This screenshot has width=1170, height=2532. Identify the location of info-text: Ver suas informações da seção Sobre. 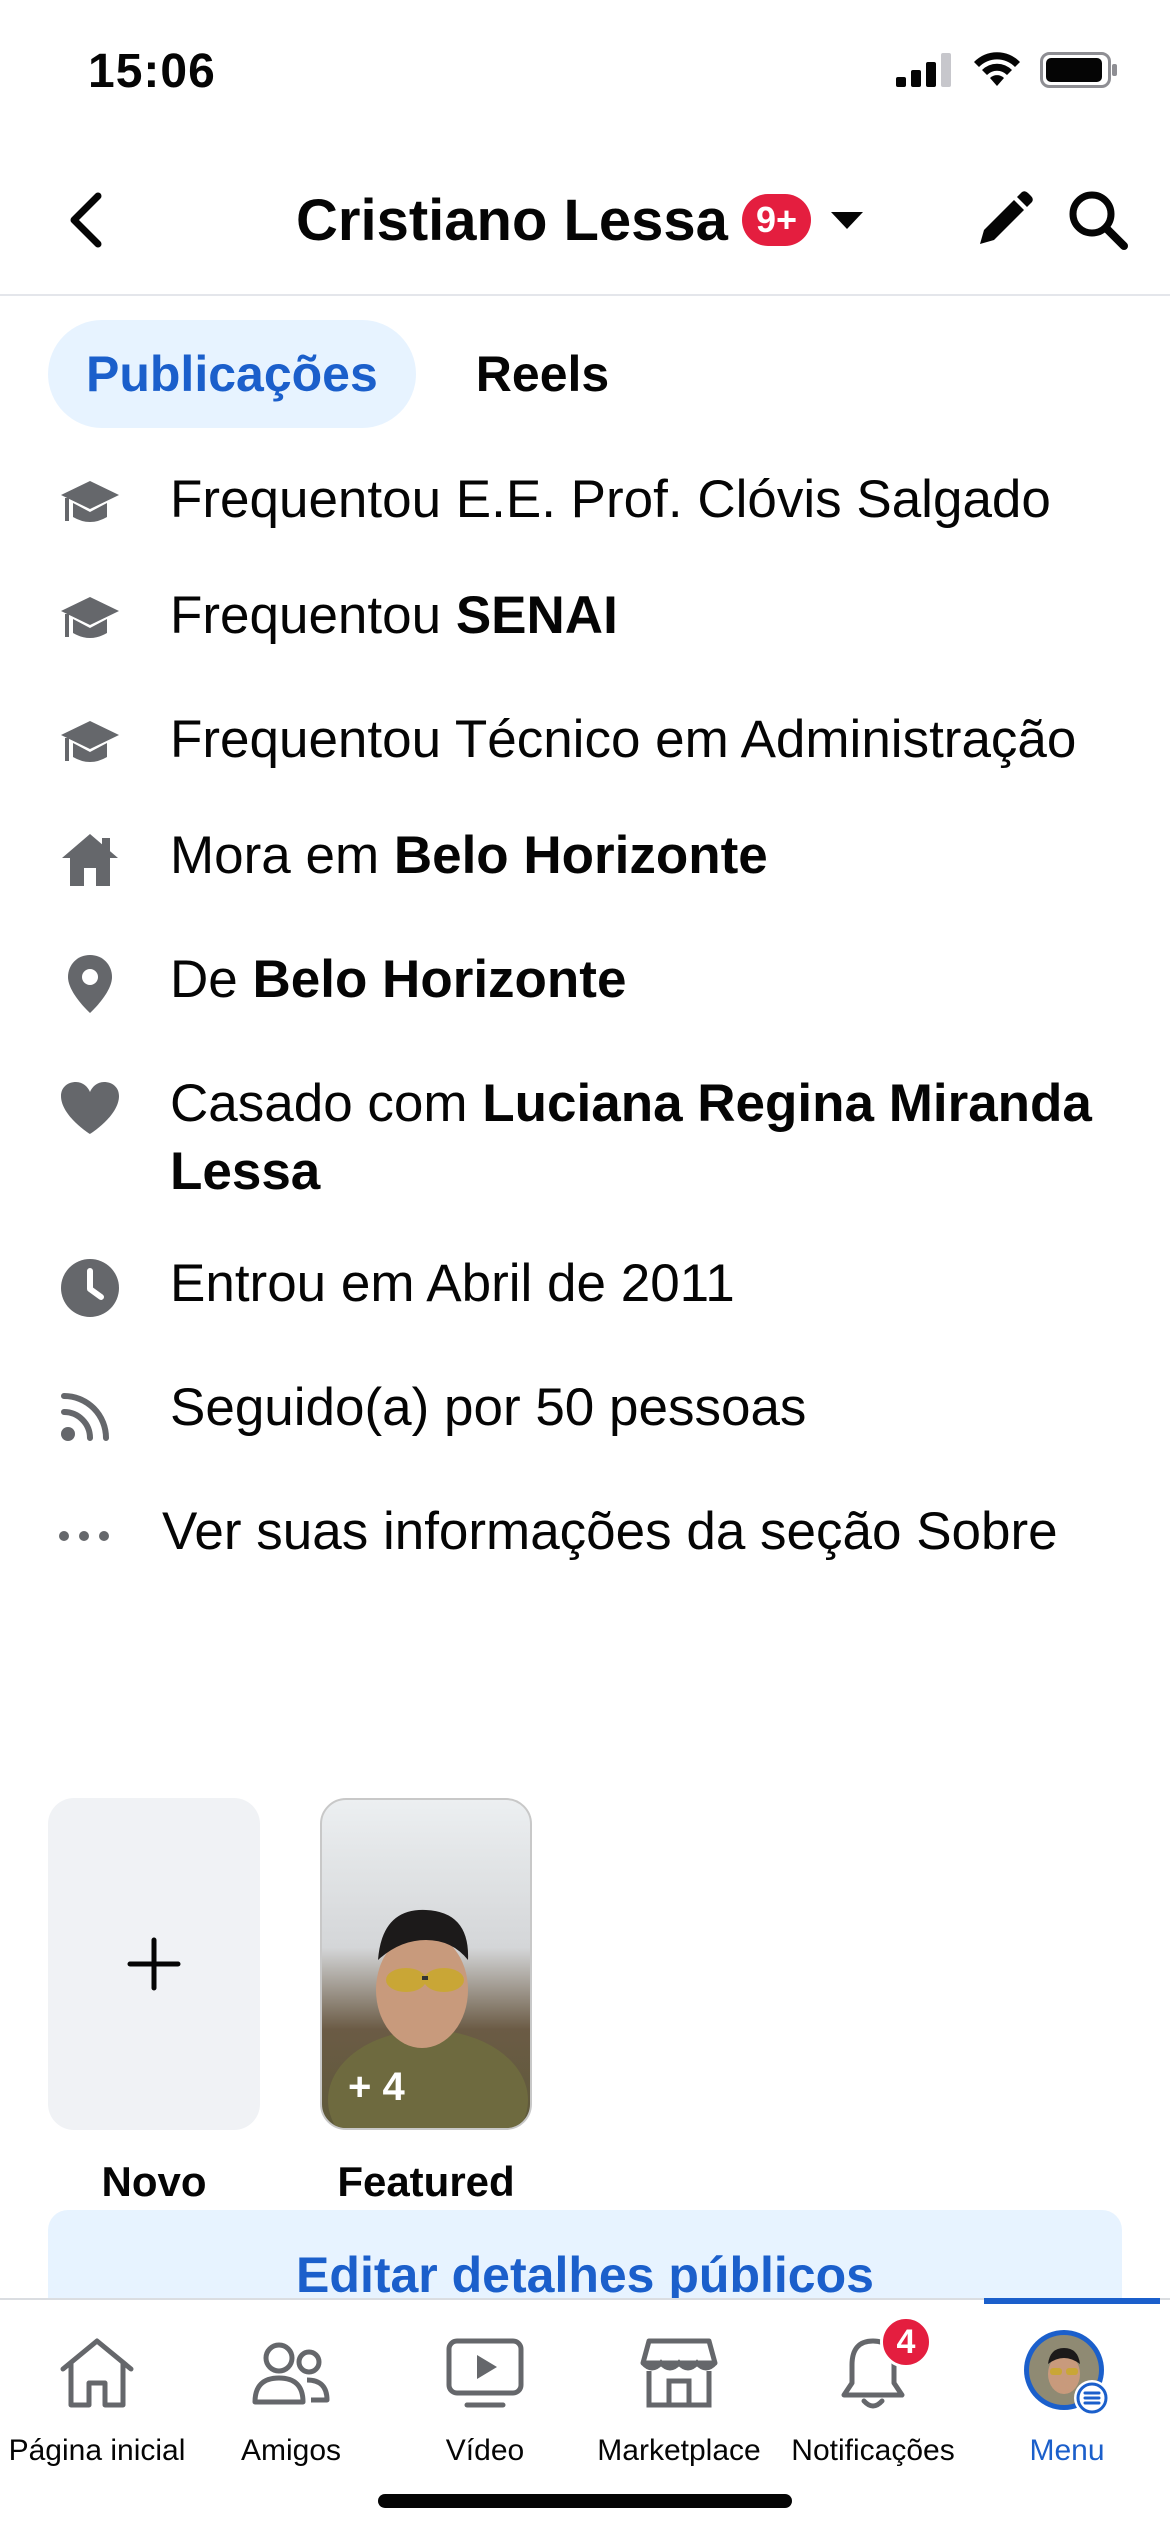
(610, 1531).